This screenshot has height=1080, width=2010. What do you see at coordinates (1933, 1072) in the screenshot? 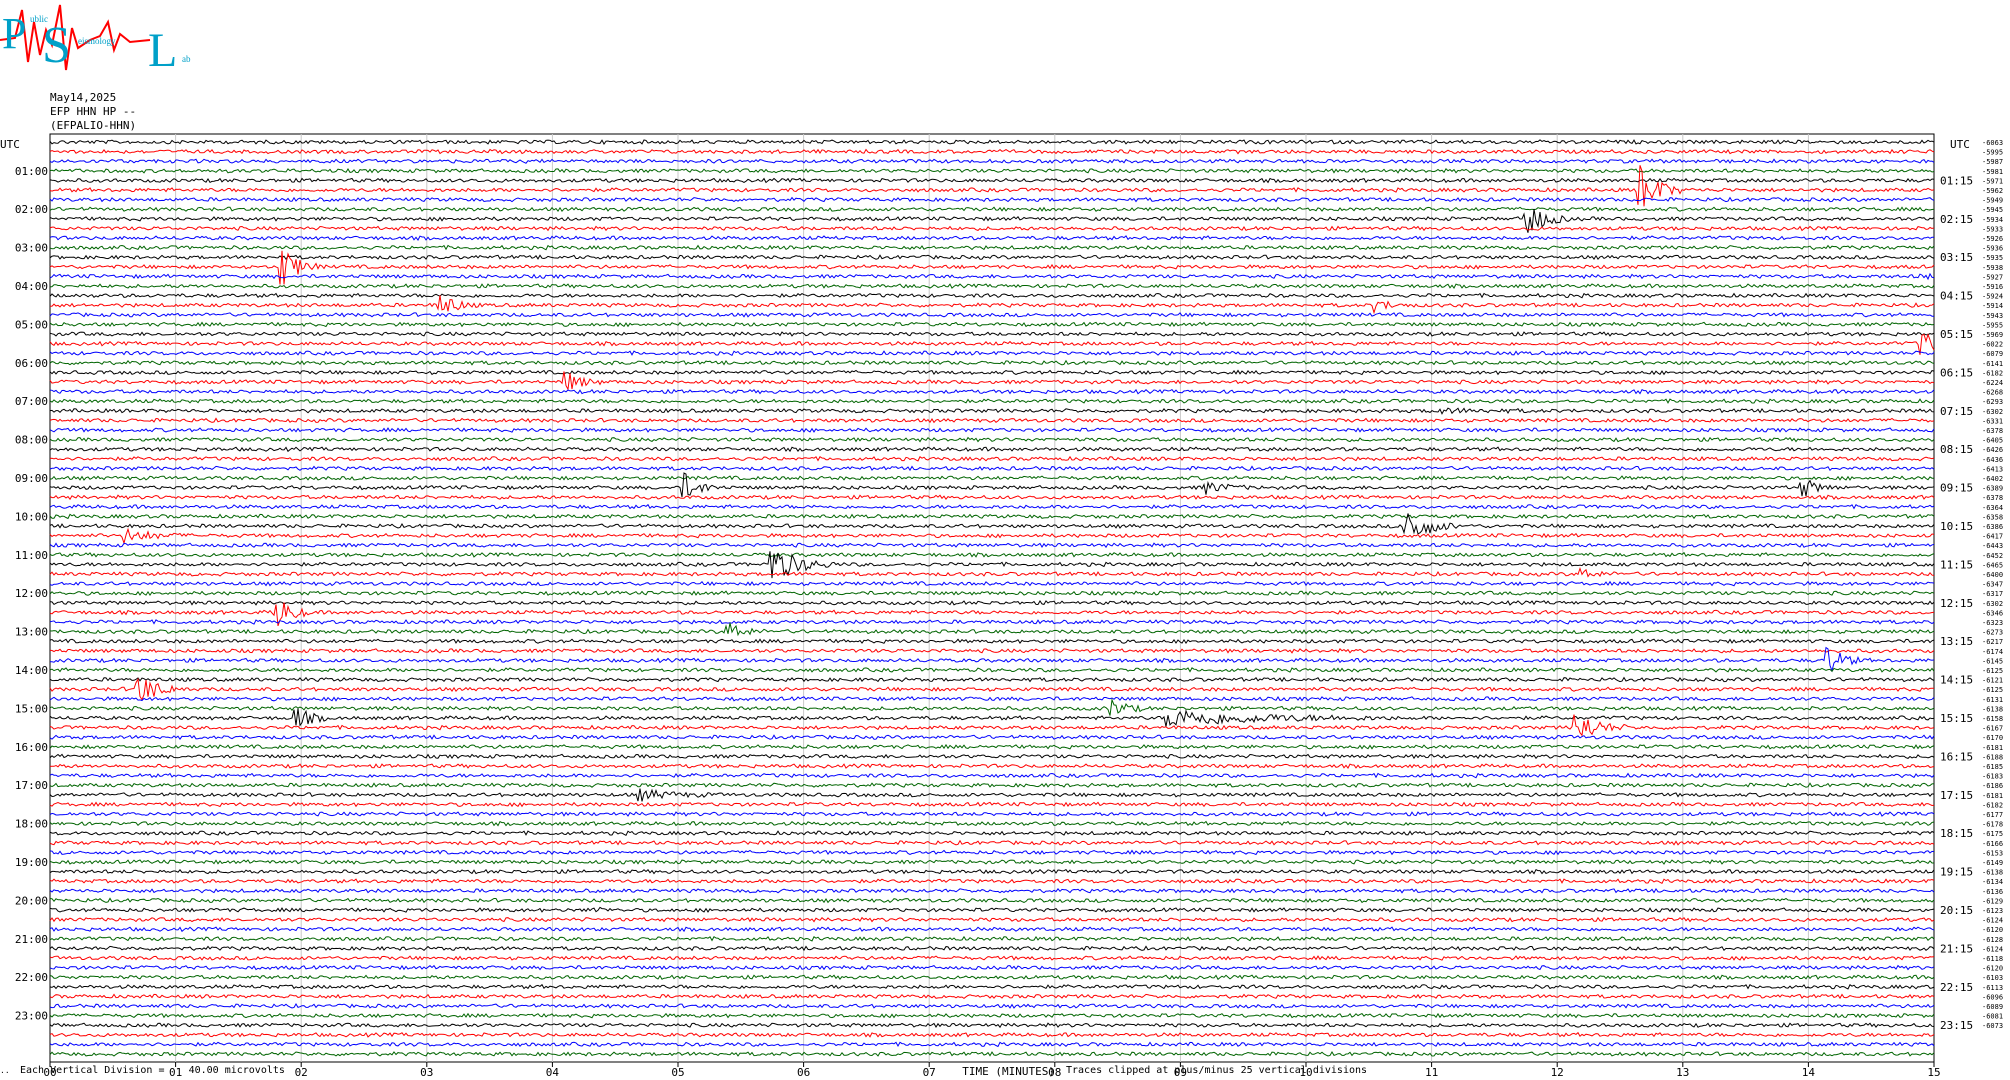
I see `x-tick-label: 15` at bounding box center [1933, 1072].